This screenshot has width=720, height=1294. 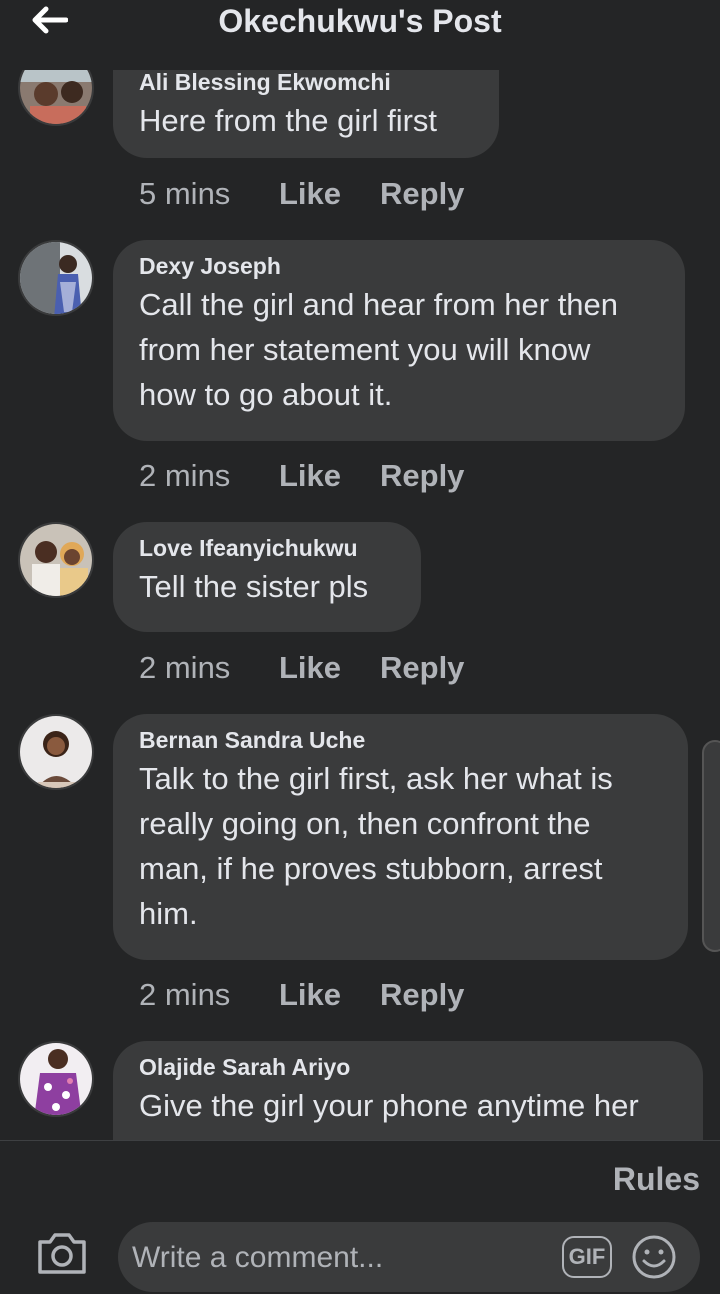 What do you see at coordinates (389, 1105) in the screenshot?
I see `comment-text: Give the girl your phone anytime her` at bounding box center [389, 1105].